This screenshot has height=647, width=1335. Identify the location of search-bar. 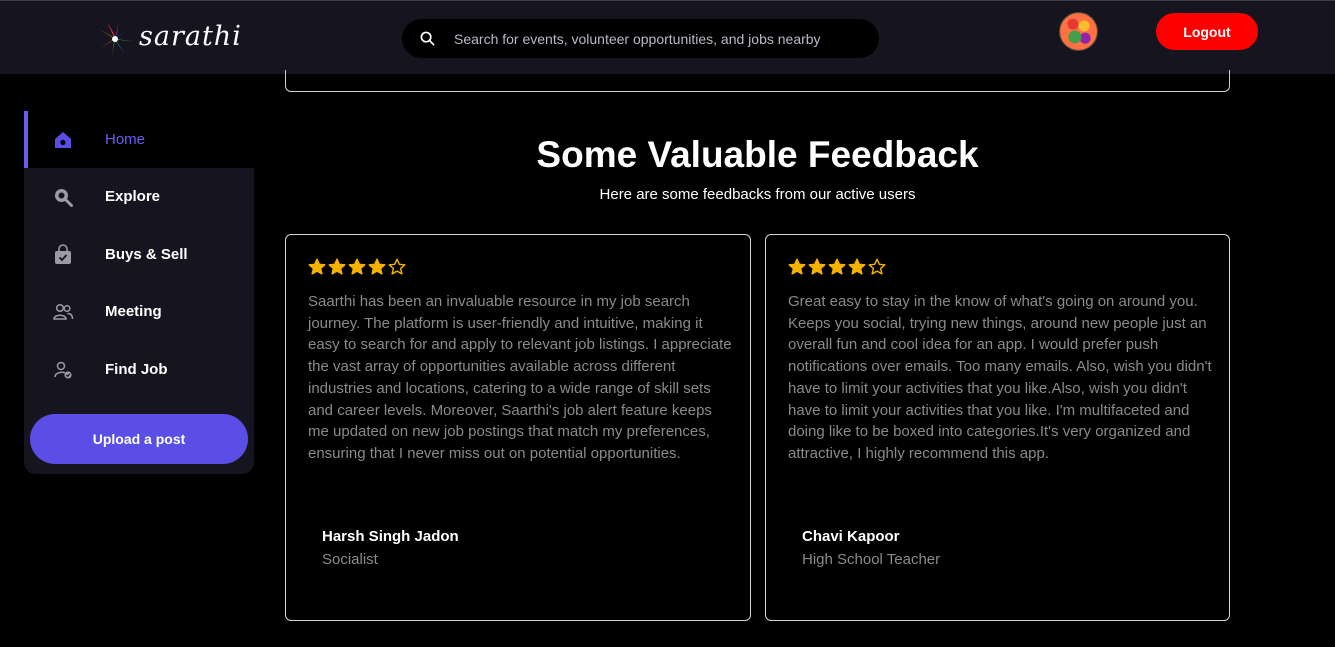
(640, 38).